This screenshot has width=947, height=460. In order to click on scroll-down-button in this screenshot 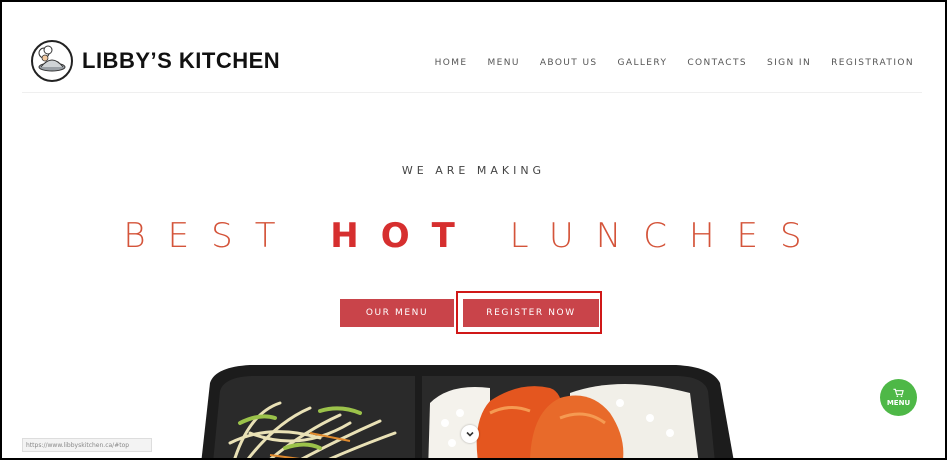, I will do `click(470, 434)`.